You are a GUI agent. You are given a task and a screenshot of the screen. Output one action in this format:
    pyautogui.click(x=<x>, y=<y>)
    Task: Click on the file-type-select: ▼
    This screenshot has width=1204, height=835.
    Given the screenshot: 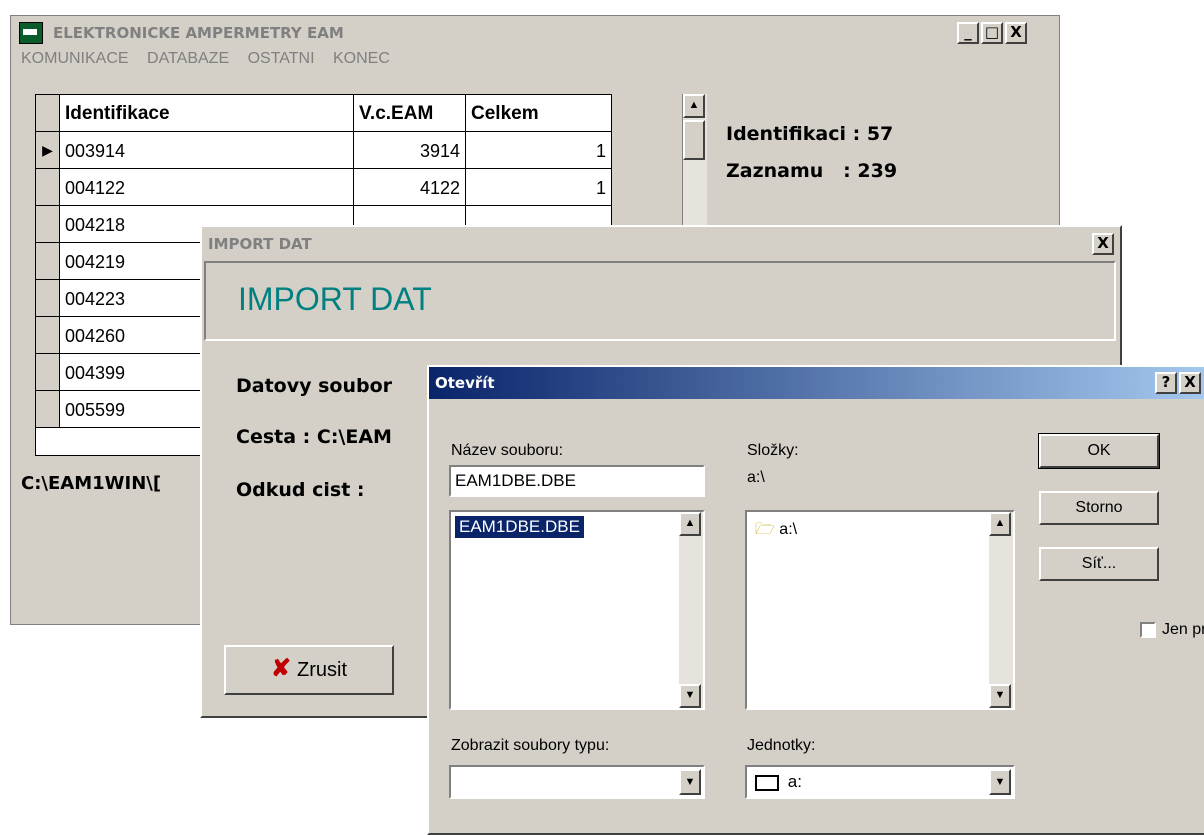 What is the action you would take?
    pyautogui.click(x=577, y=782)
    